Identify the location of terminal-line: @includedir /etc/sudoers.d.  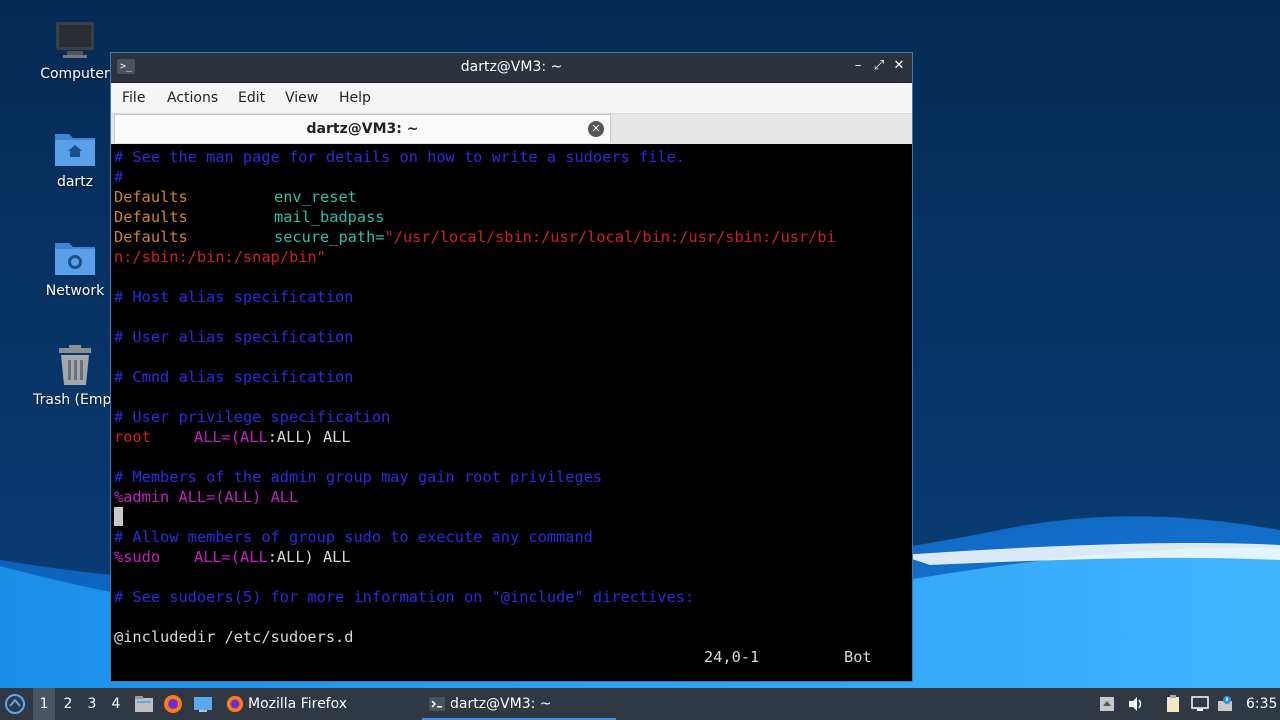
(234, 637).